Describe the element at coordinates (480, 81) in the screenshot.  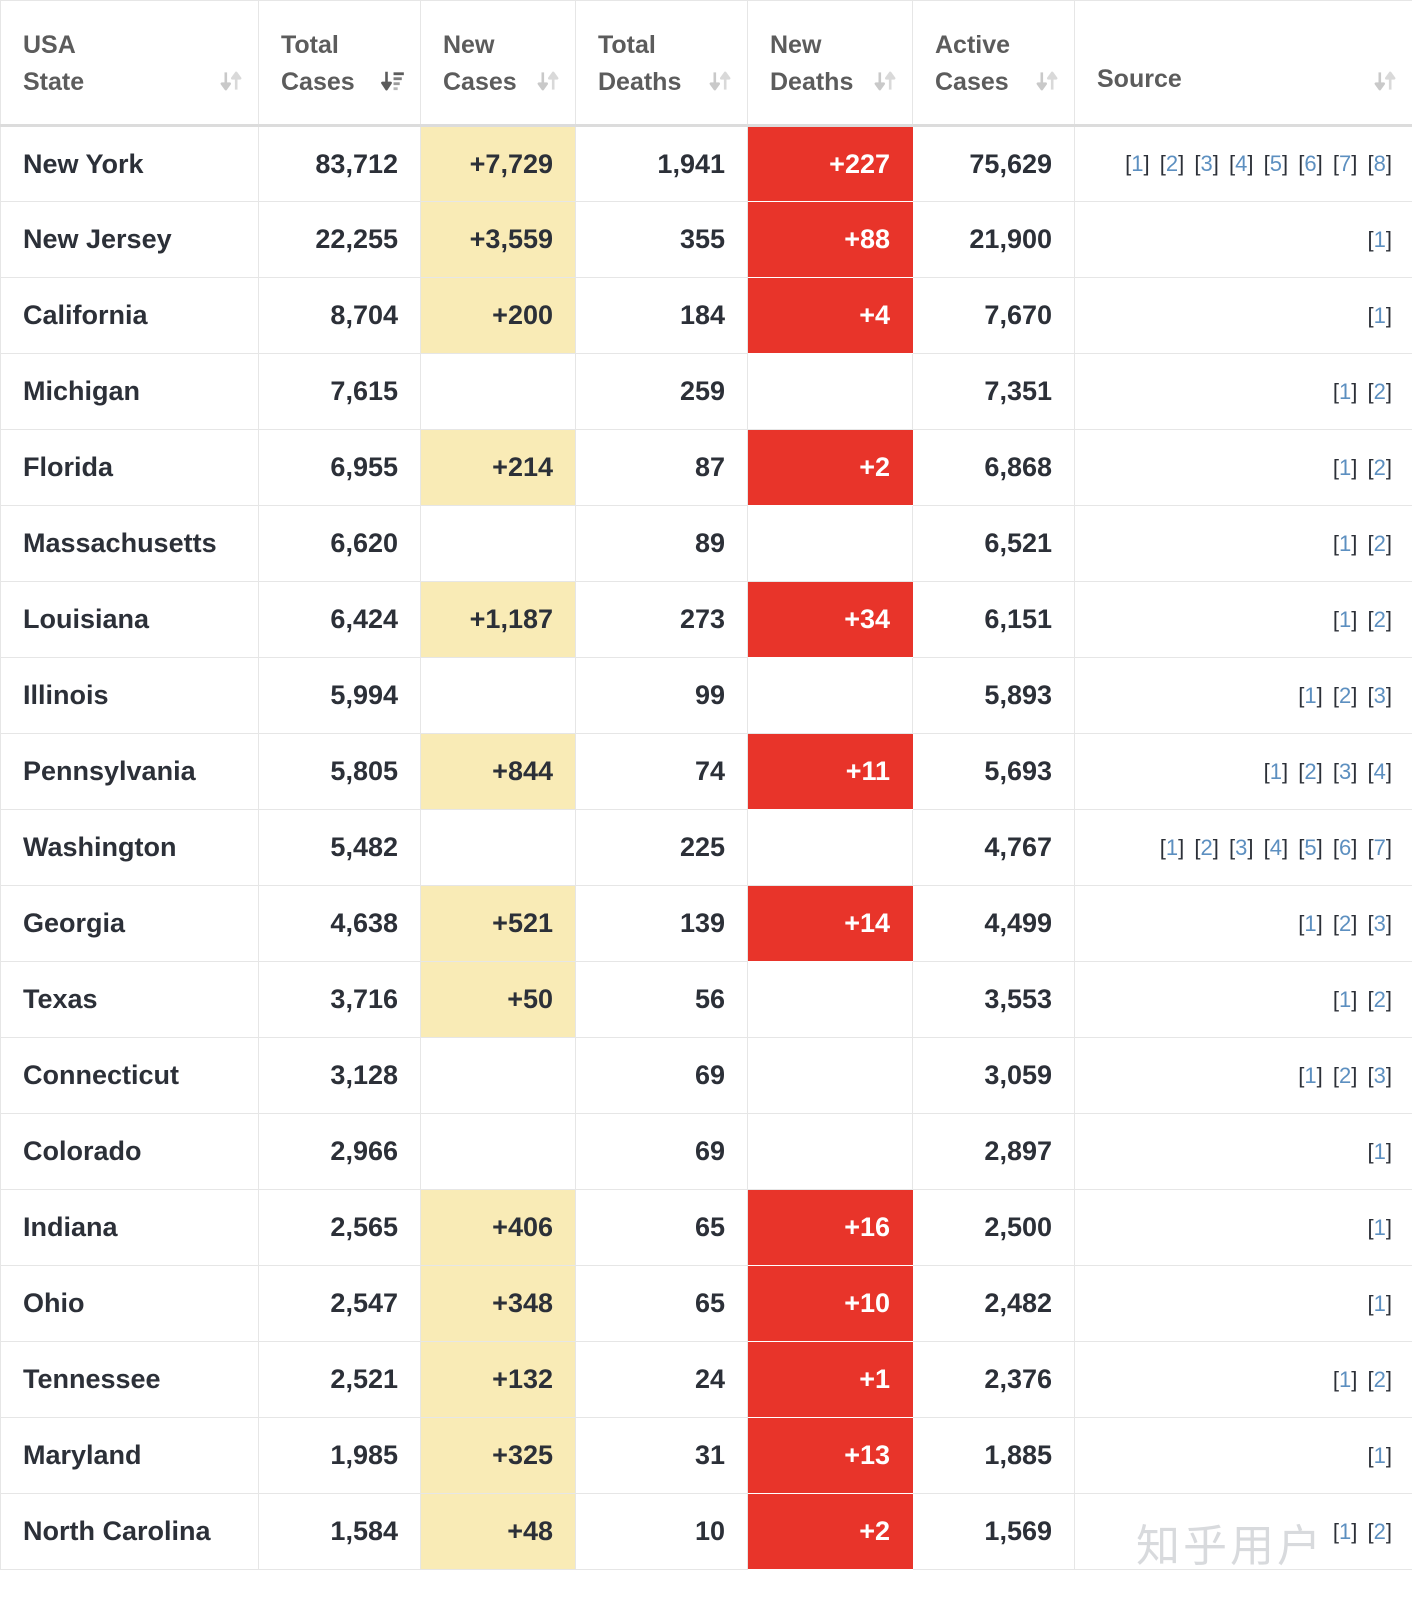
I see `header-line-2: Cases` at that location.